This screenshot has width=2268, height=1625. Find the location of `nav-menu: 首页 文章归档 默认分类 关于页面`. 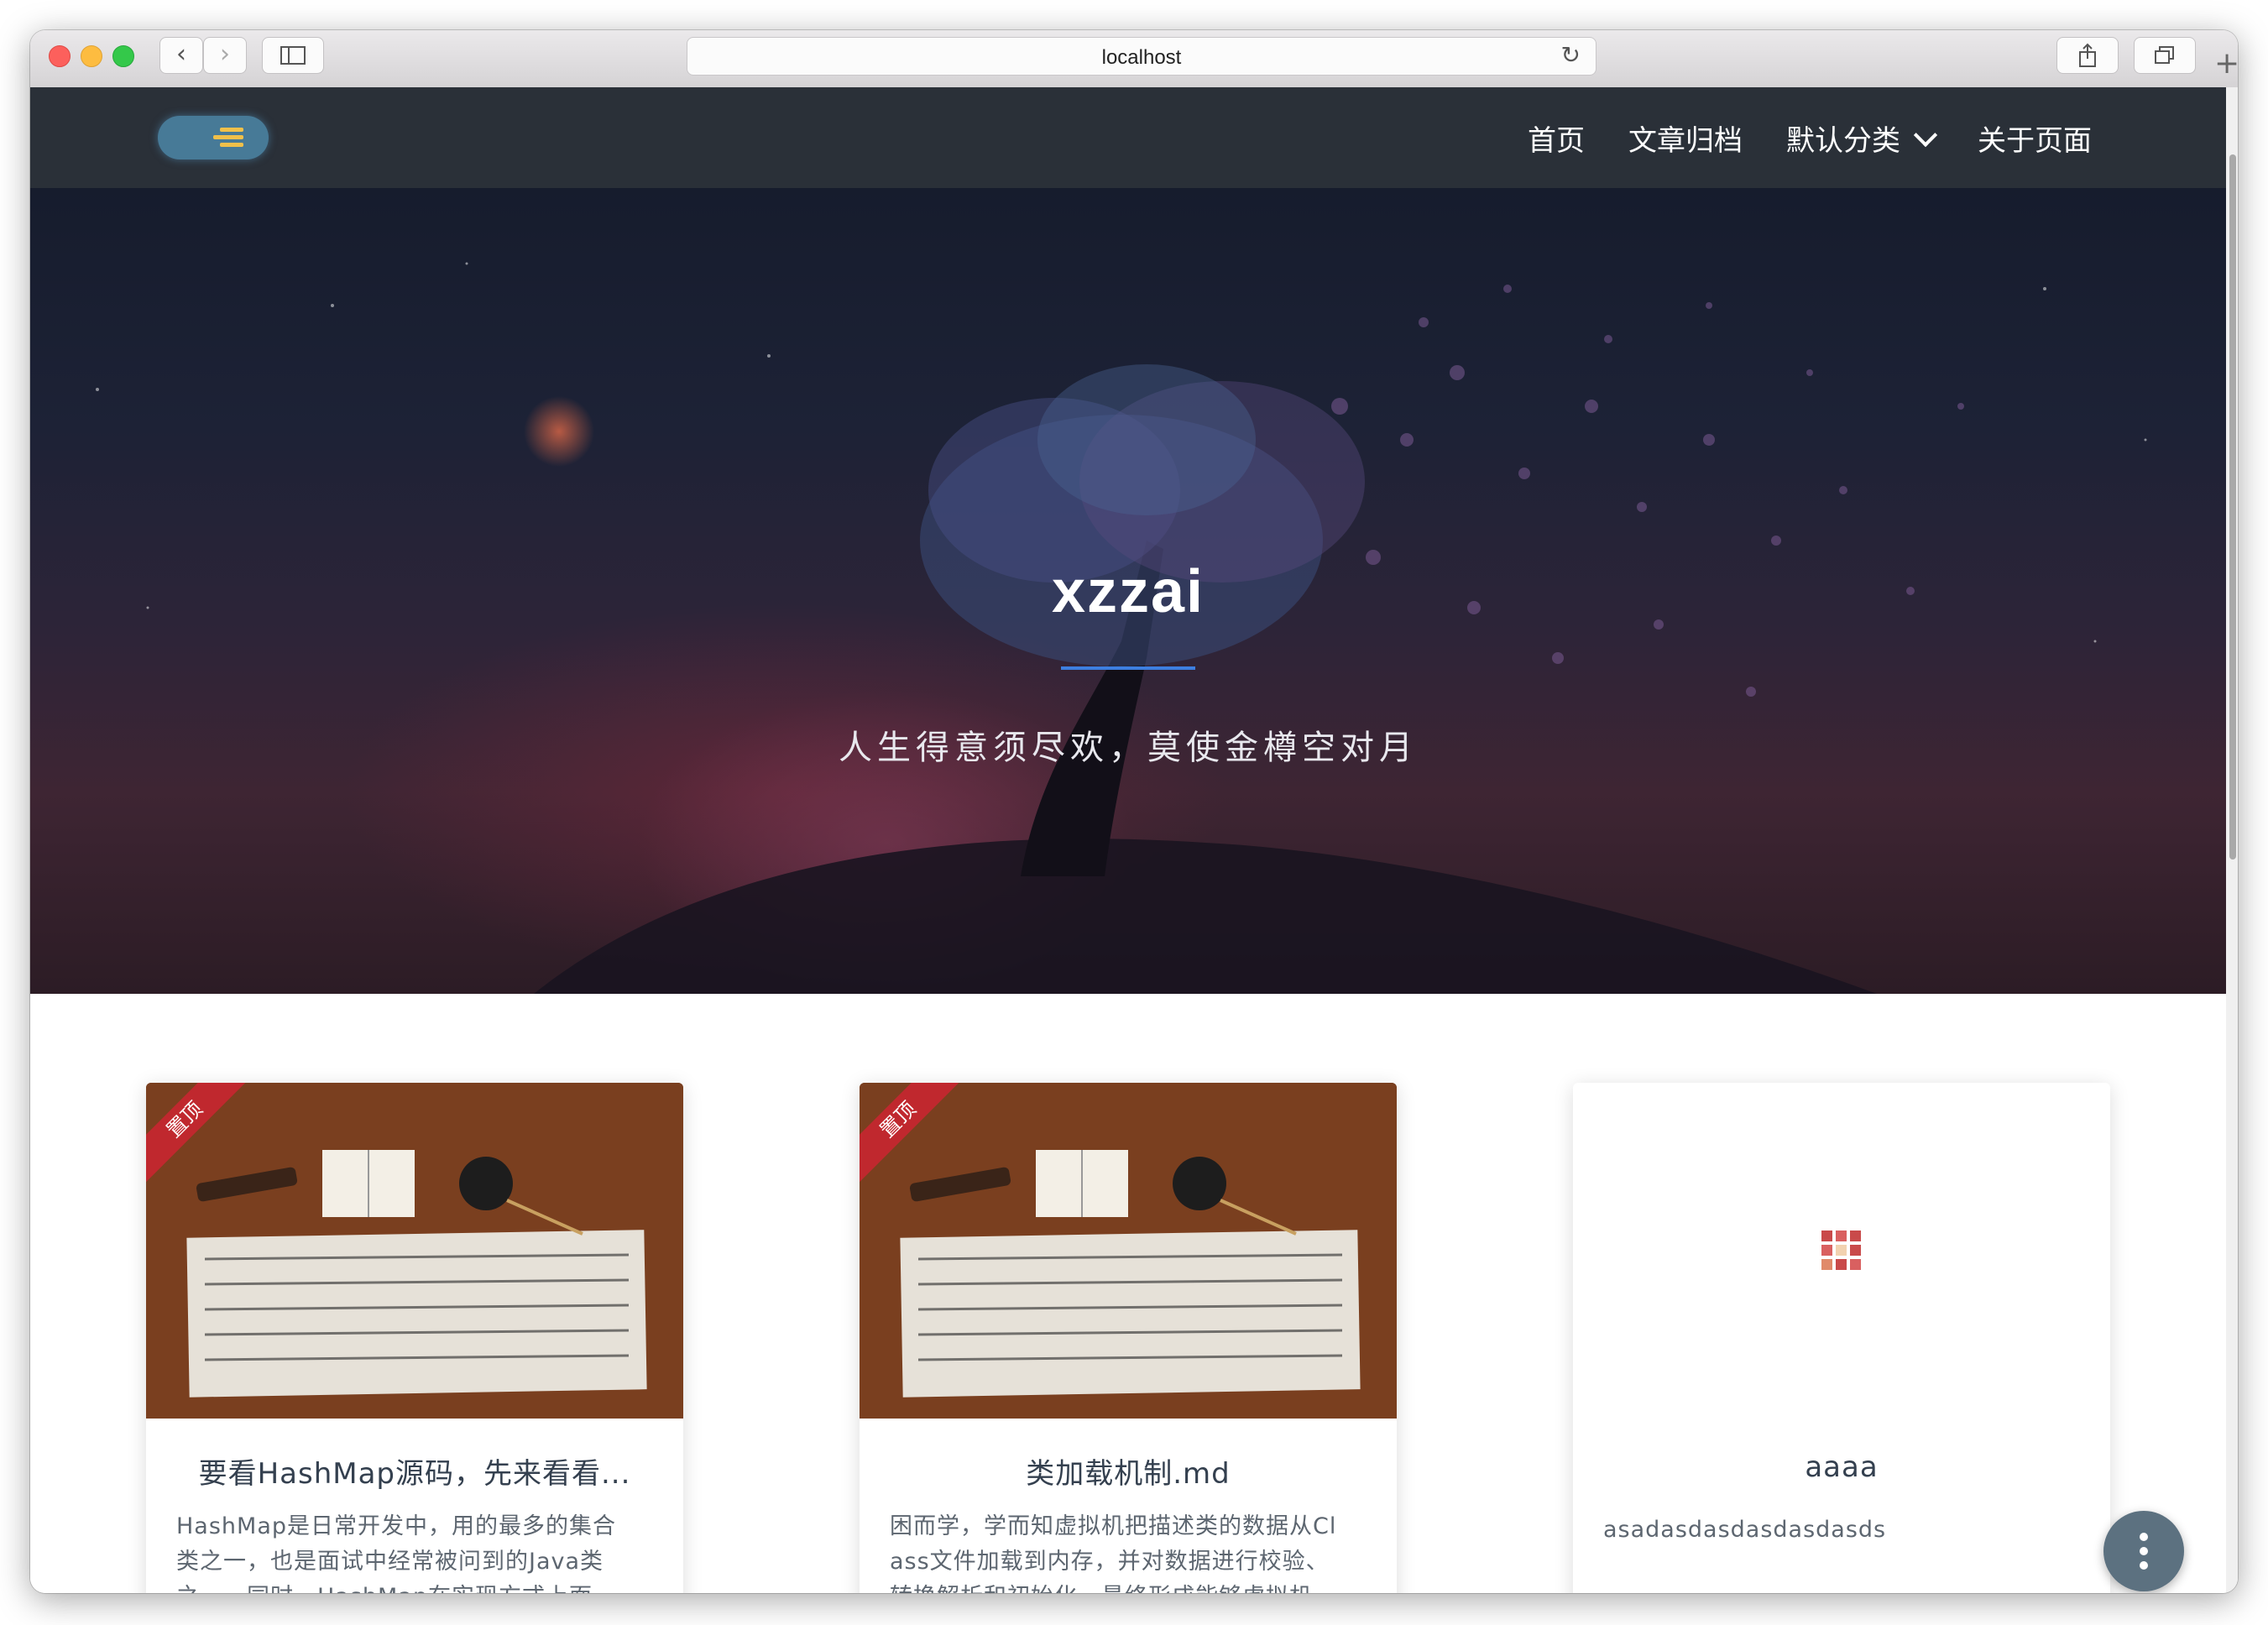

nav-menu: 首页 文章归档 默认分类 关于页面 is located at coordinates (1788, 137).